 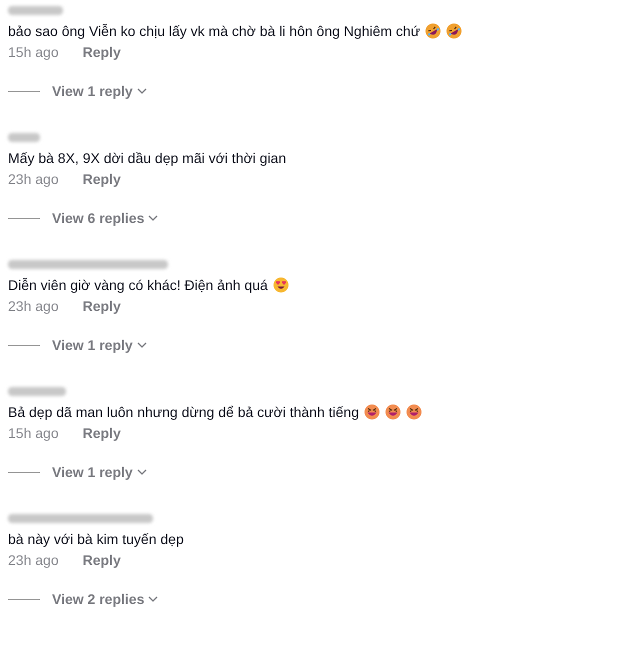 What do you see at coordinates (183, 412) in the screenshot?
I see `comment-text: Bả dẹp dã man luôn nhưng dừng dể bả cười thành tiếng` at bounding box center [183, 412].